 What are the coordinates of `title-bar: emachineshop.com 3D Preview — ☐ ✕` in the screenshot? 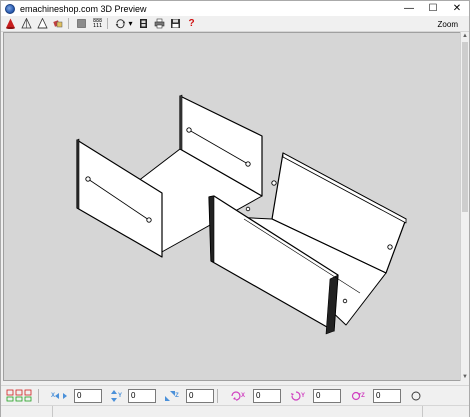 It's located at (235, 8).